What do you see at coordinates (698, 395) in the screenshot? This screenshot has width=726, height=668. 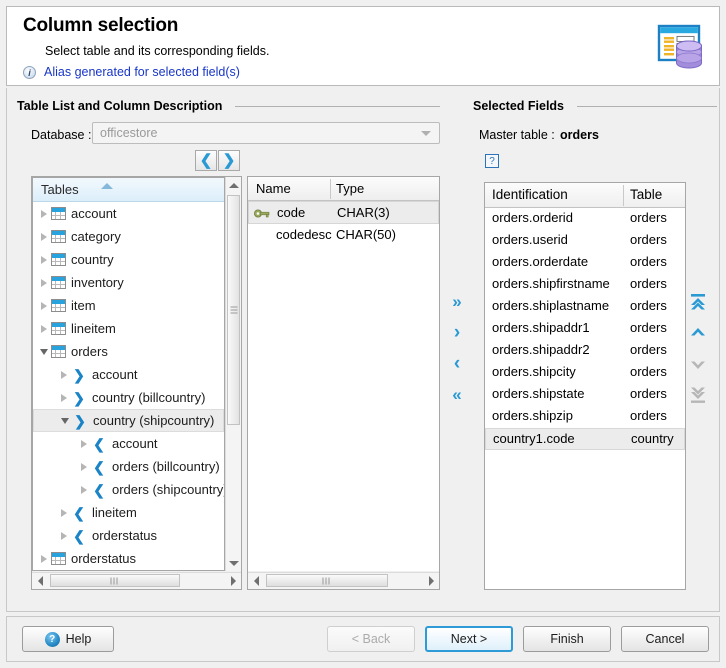 I see `move-to-bottom-button` at bounding box center [698, 395].